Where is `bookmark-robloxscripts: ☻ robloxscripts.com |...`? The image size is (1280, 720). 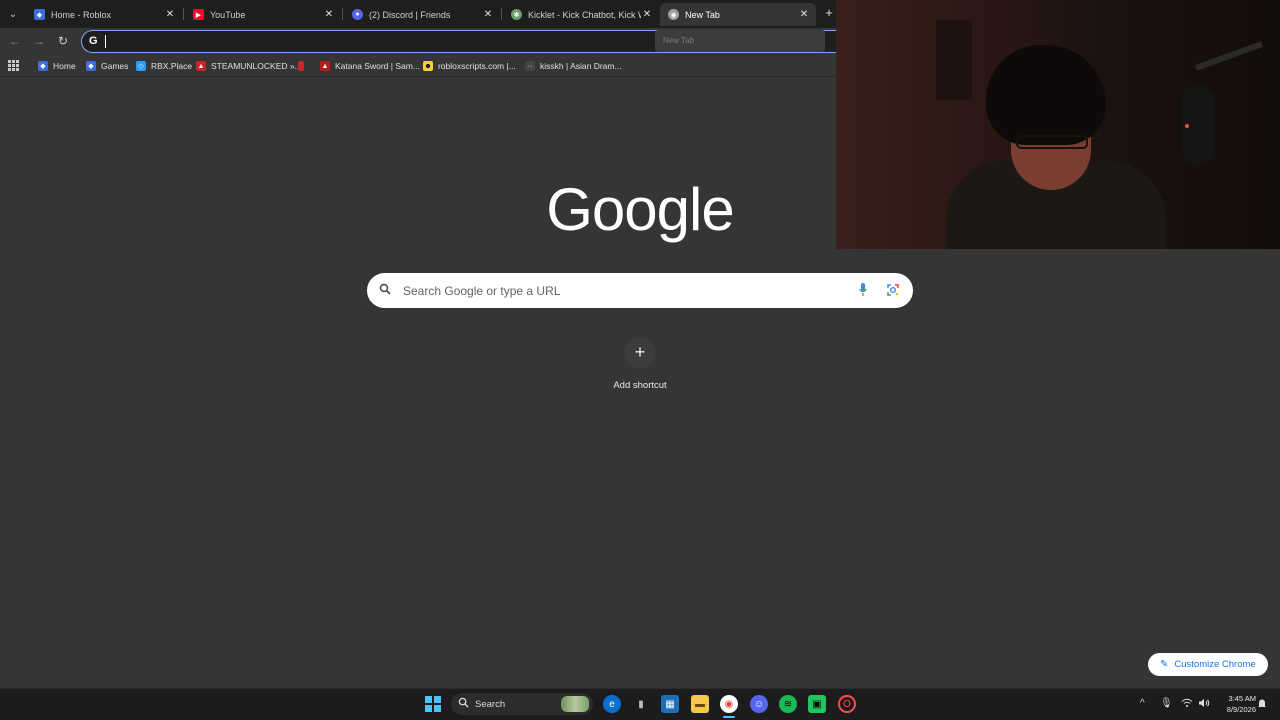 bookmark-robloxscripts: ☻ robloxscripts.com |... is located at coordinates (469, 66).